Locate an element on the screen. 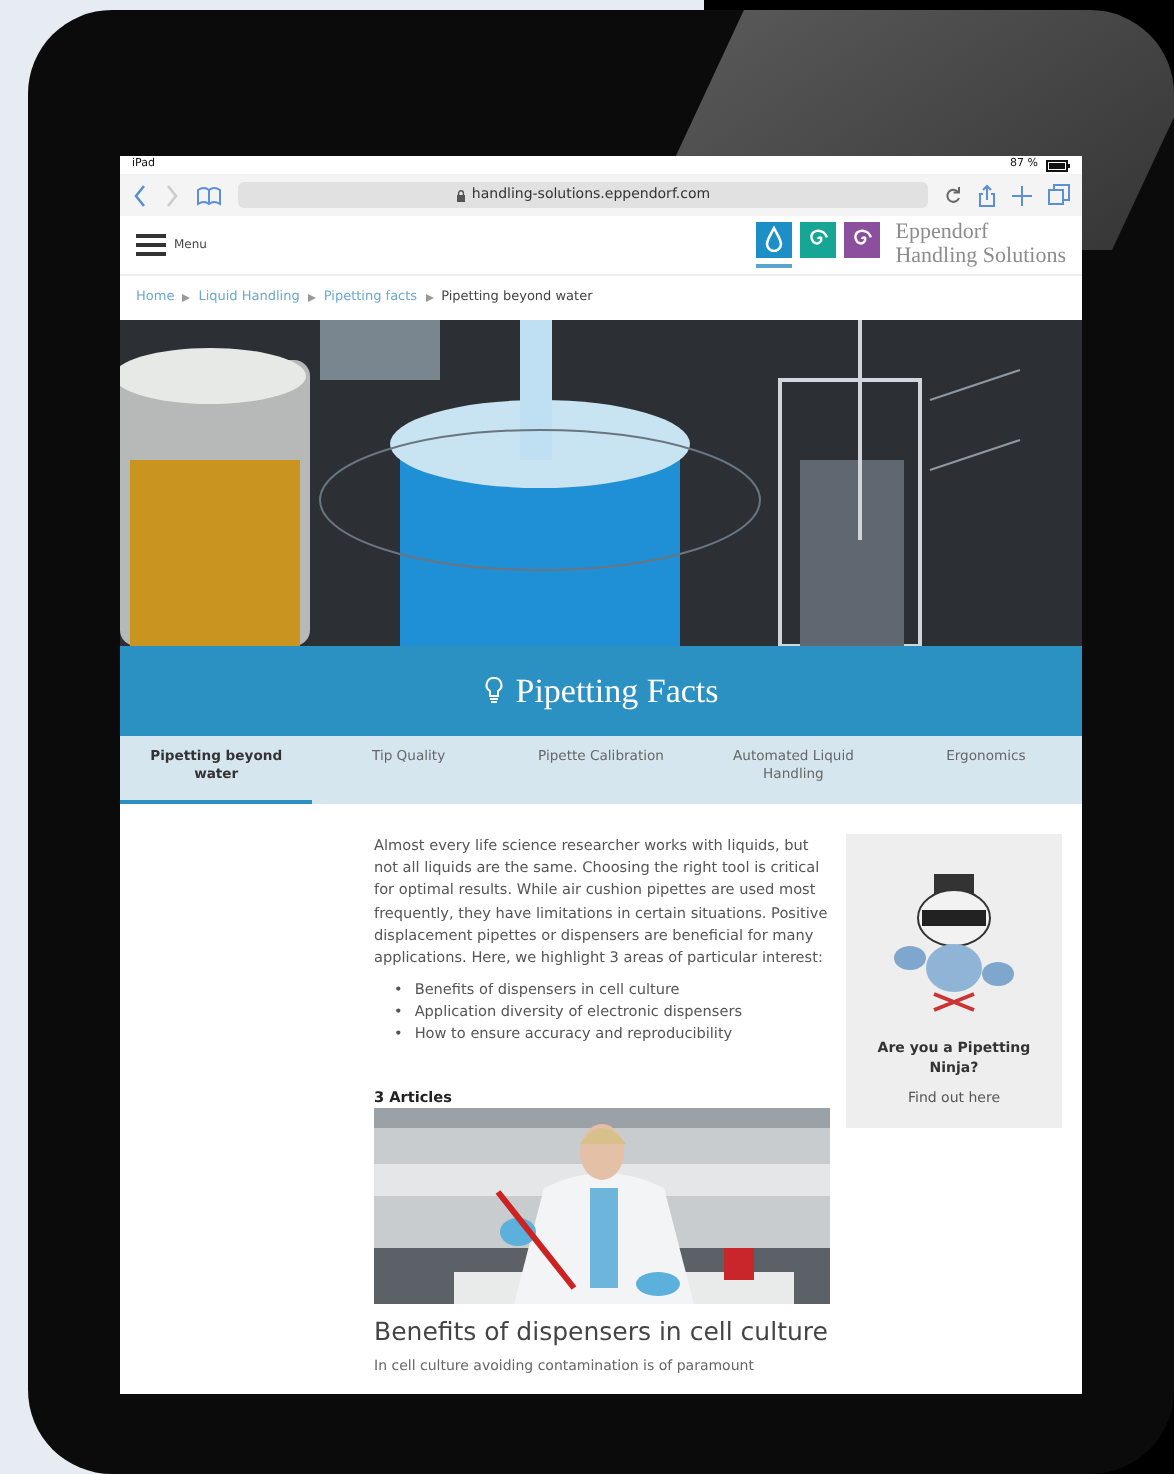  banner-title: Pipetting Facts is located at coordinates (617, 691).